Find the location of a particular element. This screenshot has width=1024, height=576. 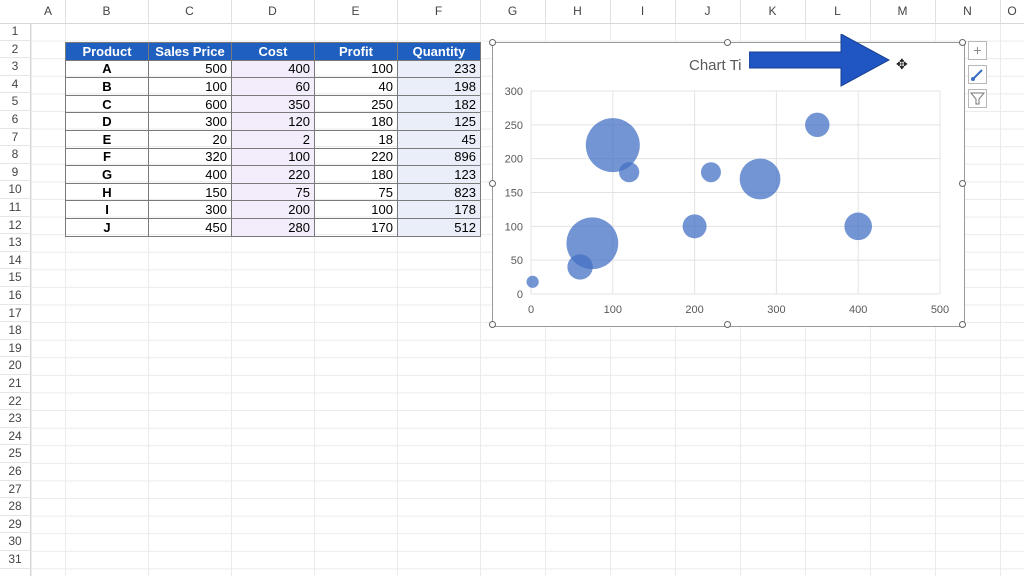

table-cell: H is located at coordinates (107, 192).